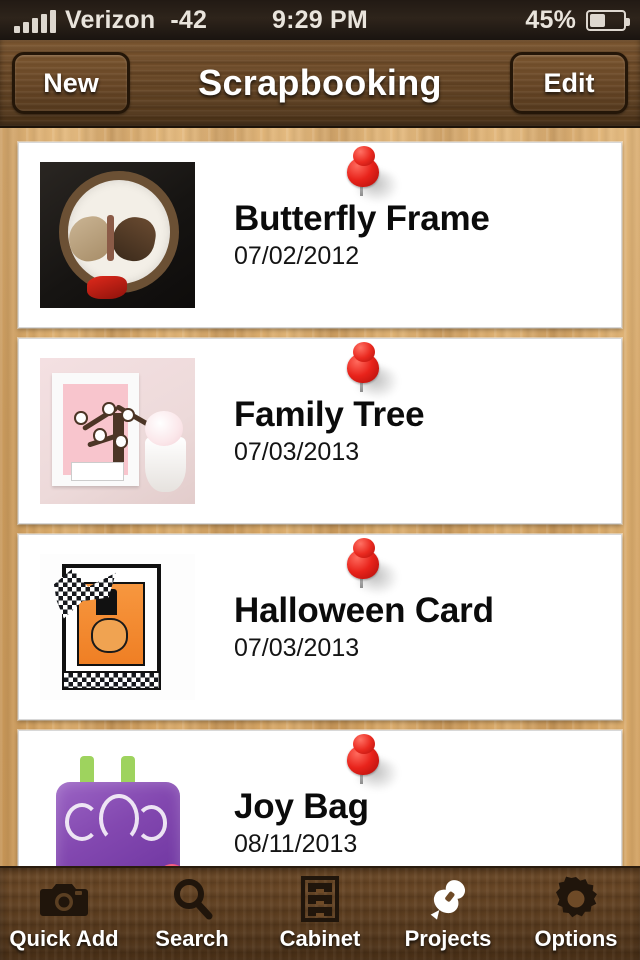 Image resolution: width=640 pixels, height=960 pixels. I want to click on project-title: Halloween Card, so click(364, 610).